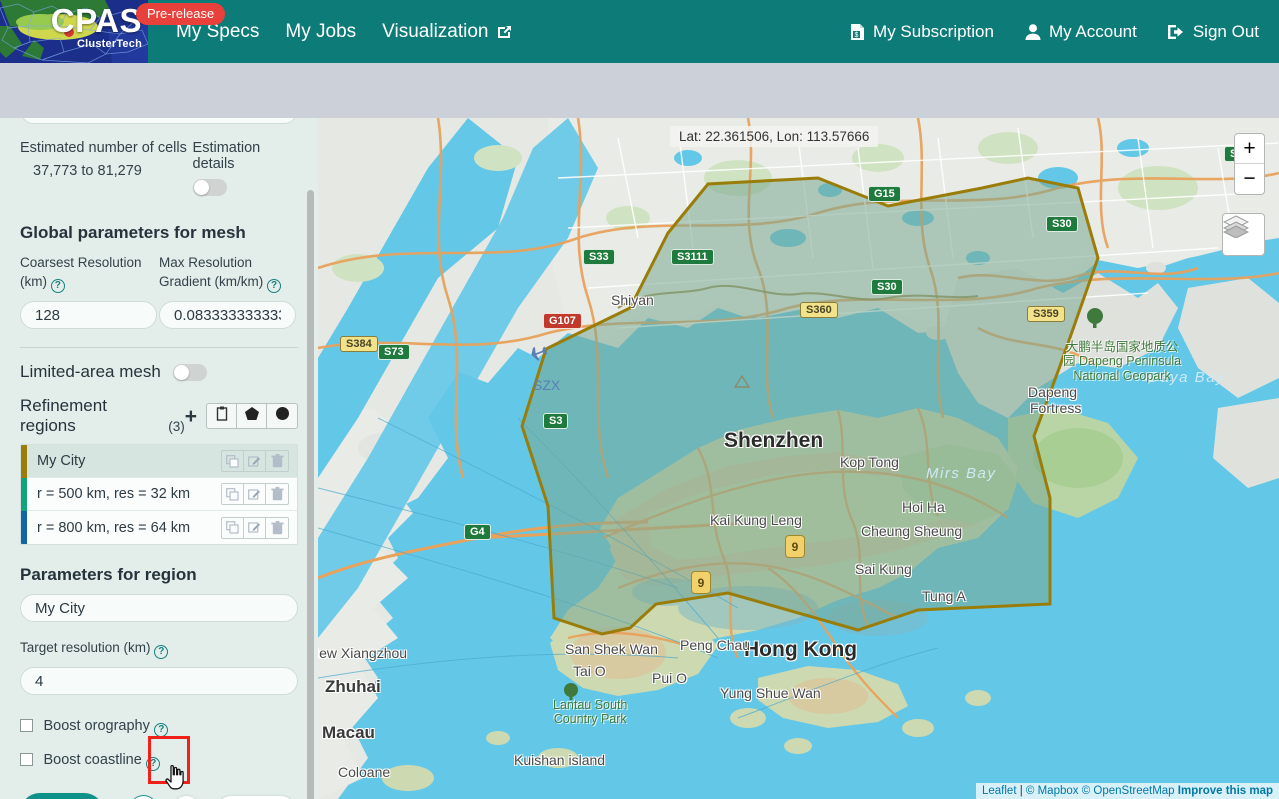 This screenshot has width=1279, height=799. I want to click on pentagon-icon, so click(252, 416).